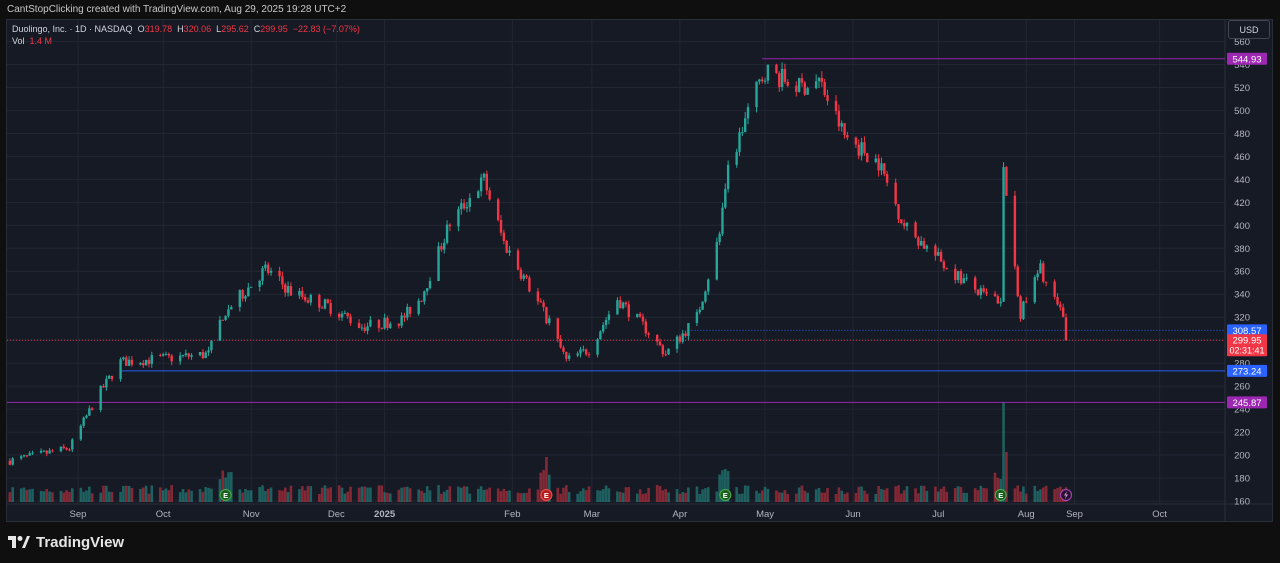 The height and width of the screenshot is (563, 1280). Describe the element at coordinates (1246, 59) in the screenshot. I see `price-tag-label: 544.93` at that location.